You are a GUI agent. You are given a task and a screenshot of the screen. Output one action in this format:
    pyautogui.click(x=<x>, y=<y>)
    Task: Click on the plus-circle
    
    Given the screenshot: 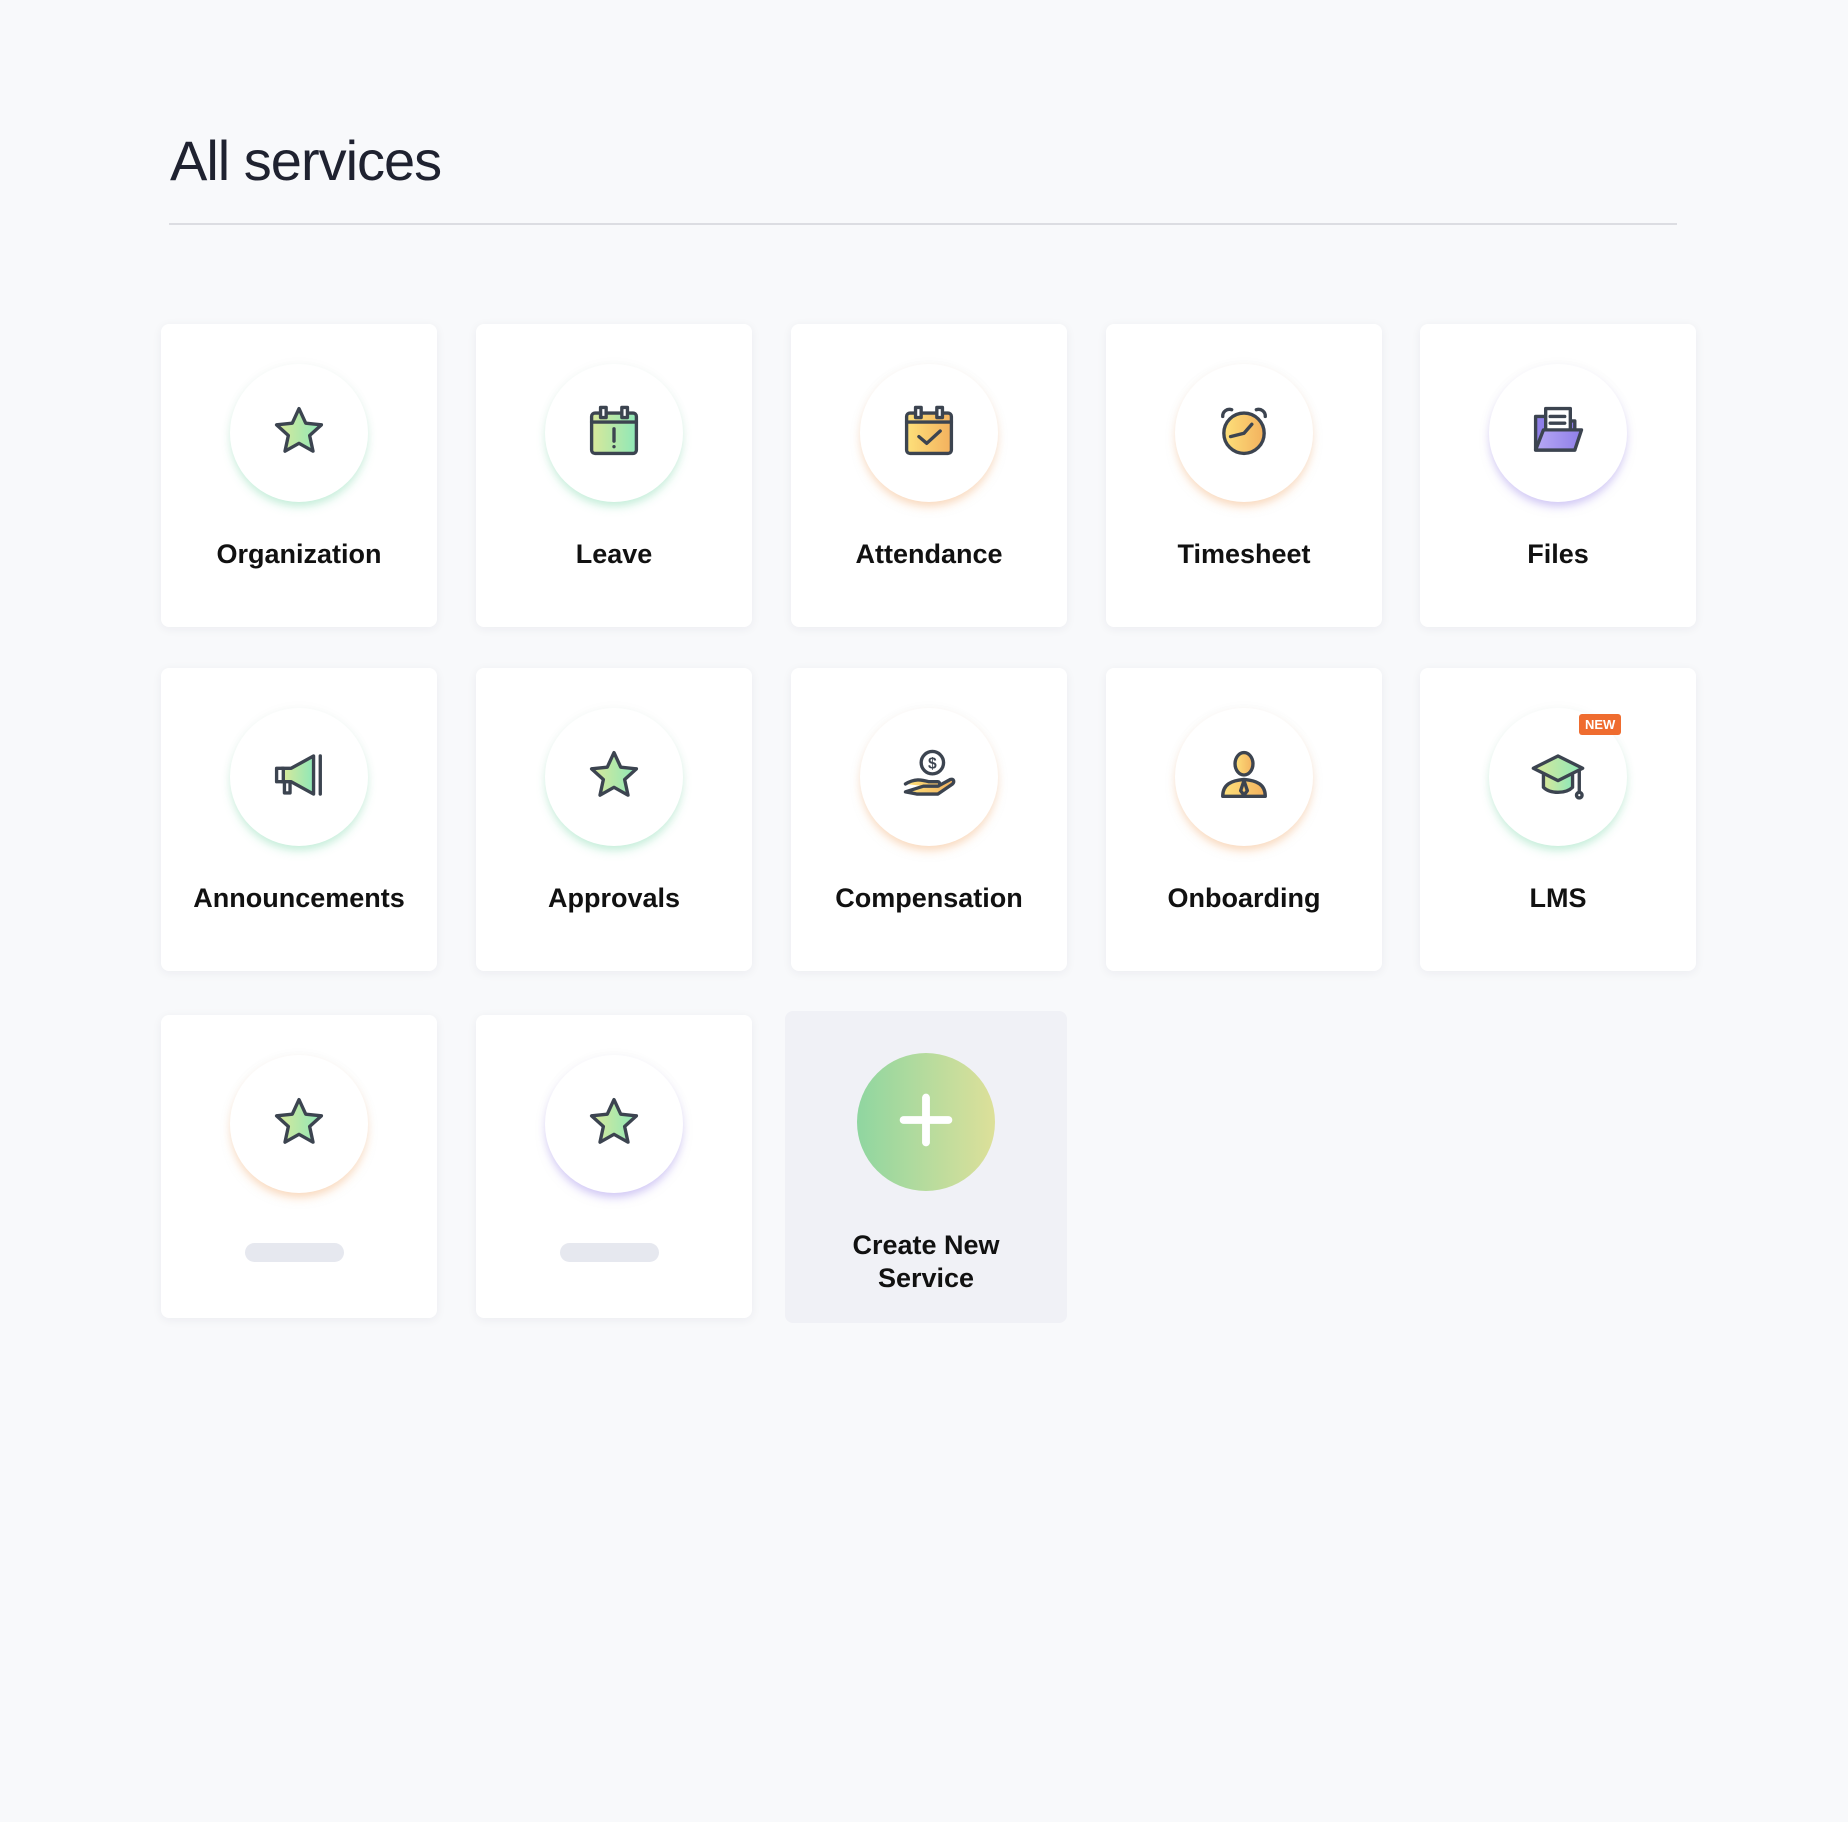 What is the action you would take?
    pyautogui.click(x=926, y=1122)
    